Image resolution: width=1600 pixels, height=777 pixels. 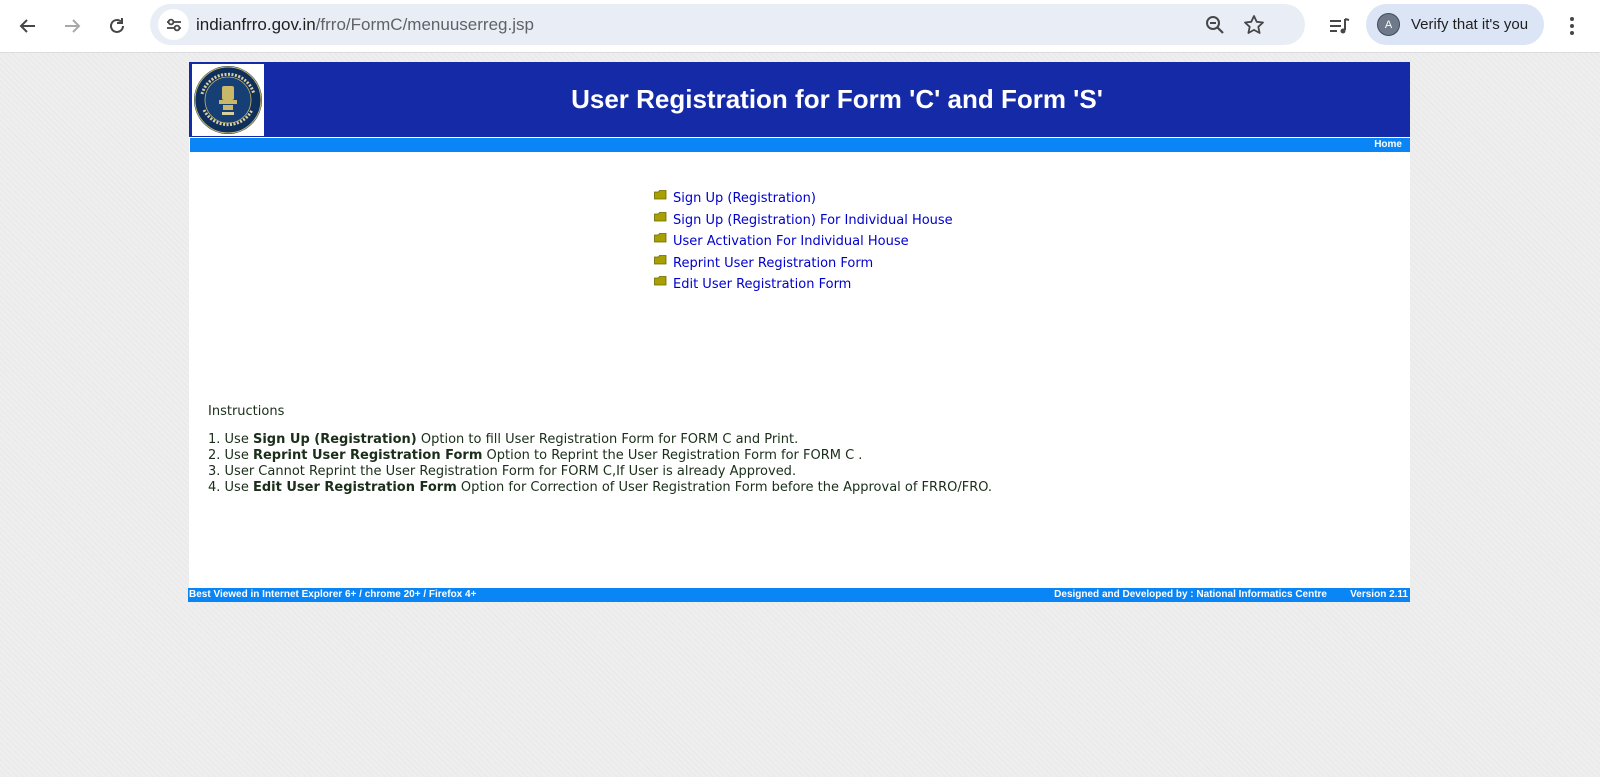 I want to click on instruction-option-name: Sign Up (Registration), so click(x=334, y=439).